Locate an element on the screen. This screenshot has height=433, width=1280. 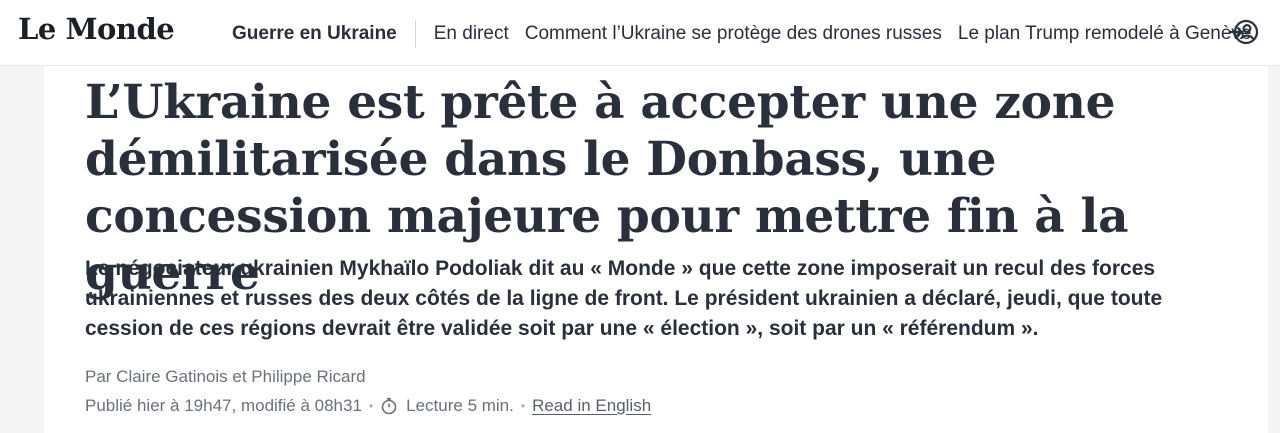
reading-time: Lecture 5 min. is located at coordinates (460, 405).